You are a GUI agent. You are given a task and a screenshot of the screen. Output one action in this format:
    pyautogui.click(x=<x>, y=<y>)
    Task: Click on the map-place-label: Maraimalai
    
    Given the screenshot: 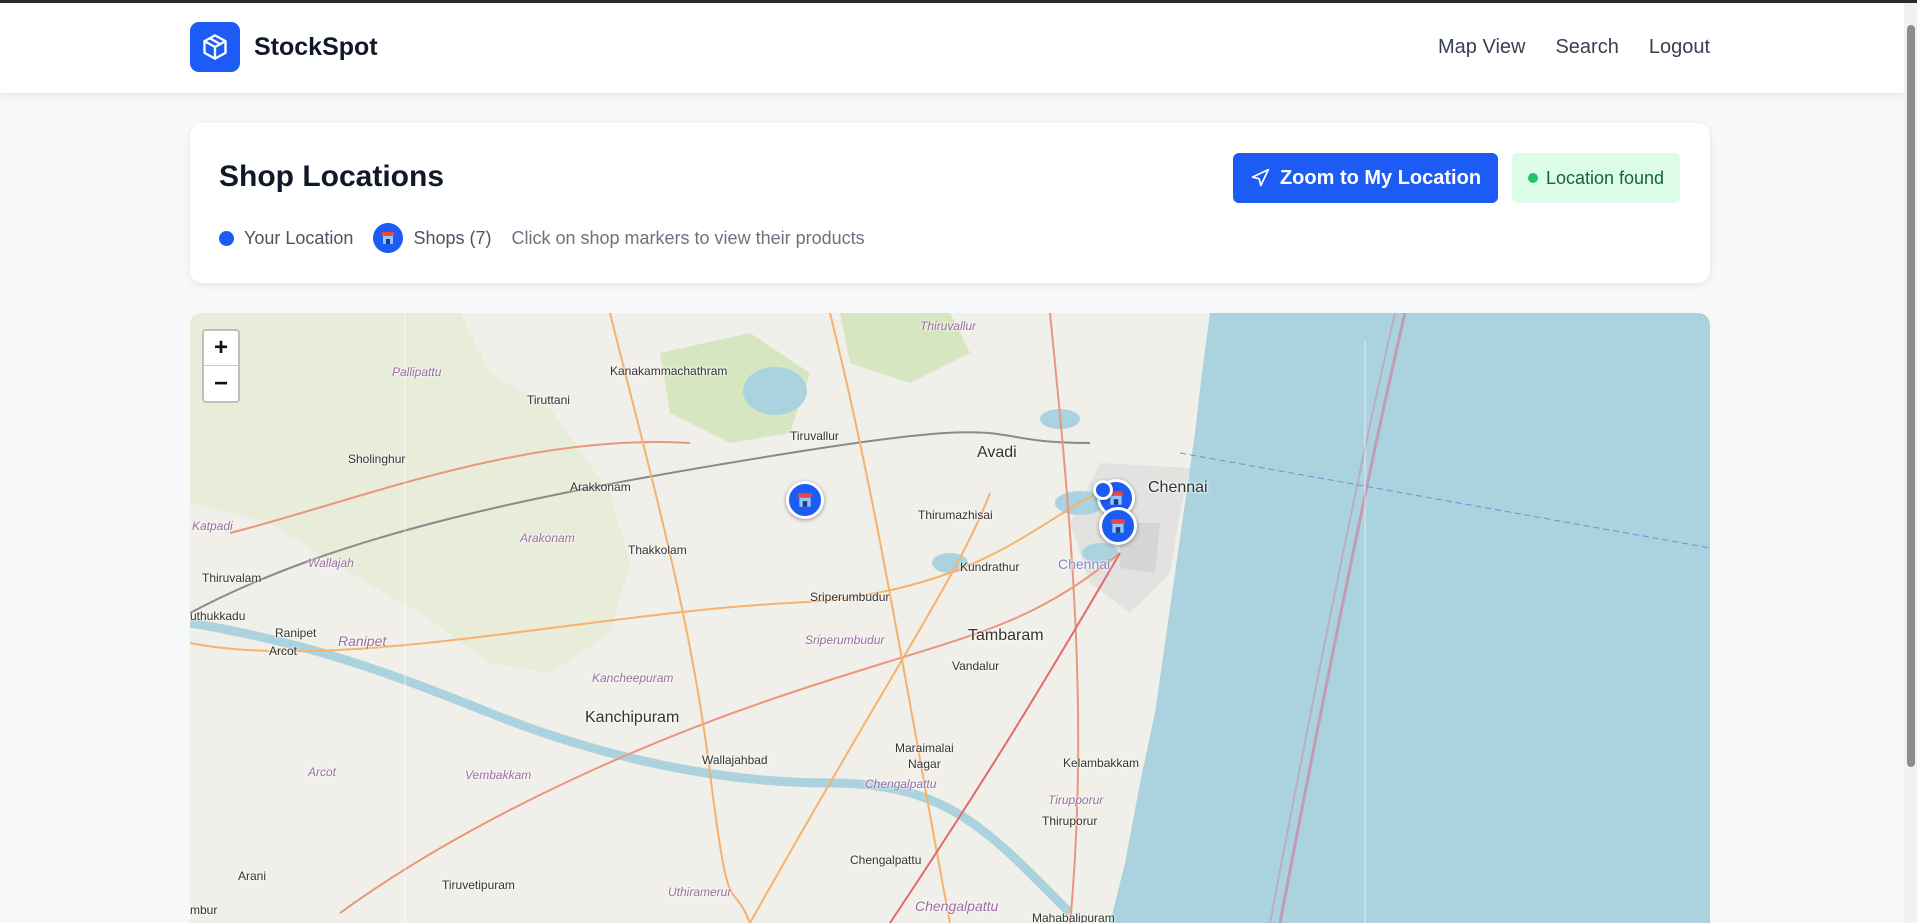 What is the action you would take?
    pyautogui.click(x=924, y=748)
    